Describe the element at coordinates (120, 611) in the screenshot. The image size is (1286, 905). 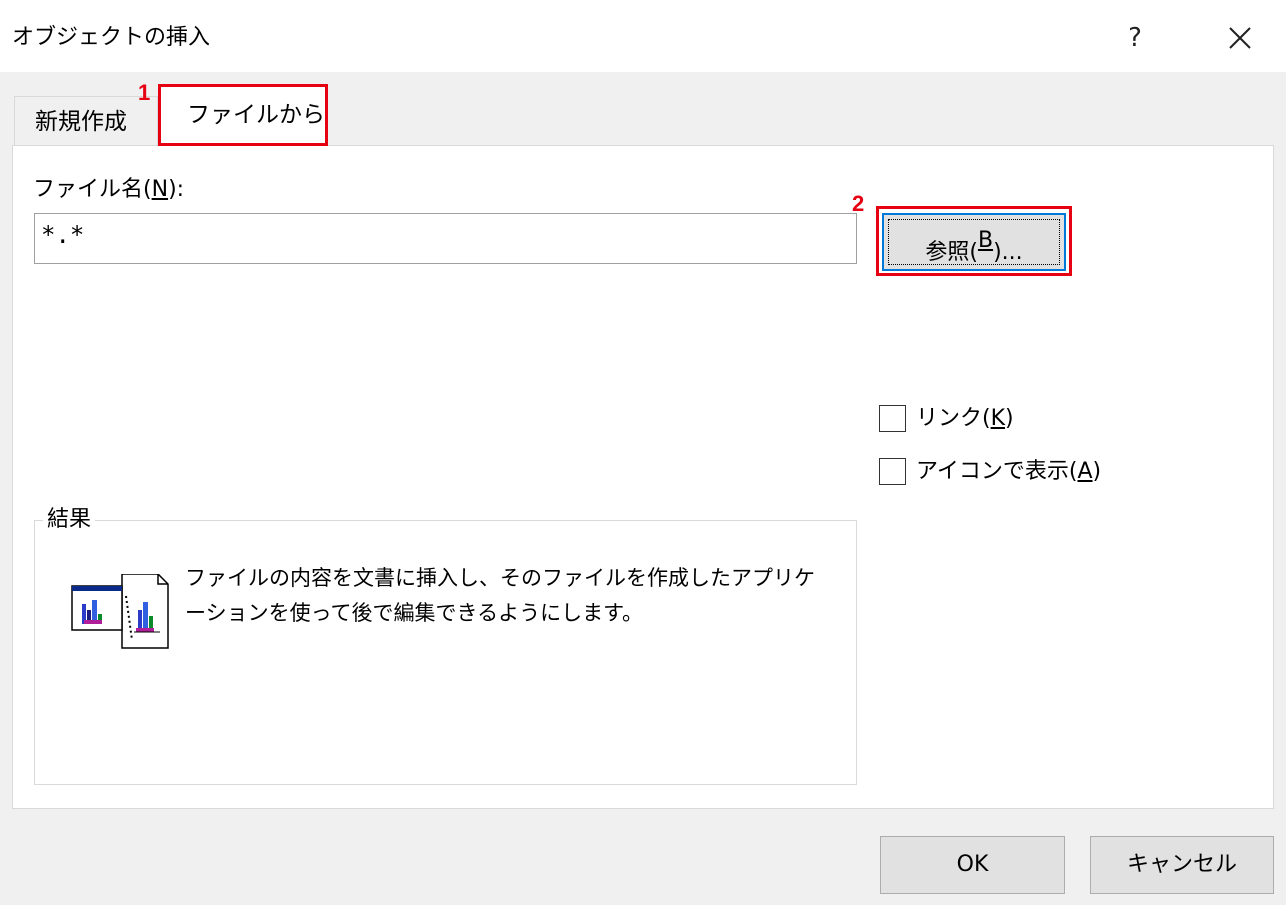
I see `embedded-file-icon` at that location.